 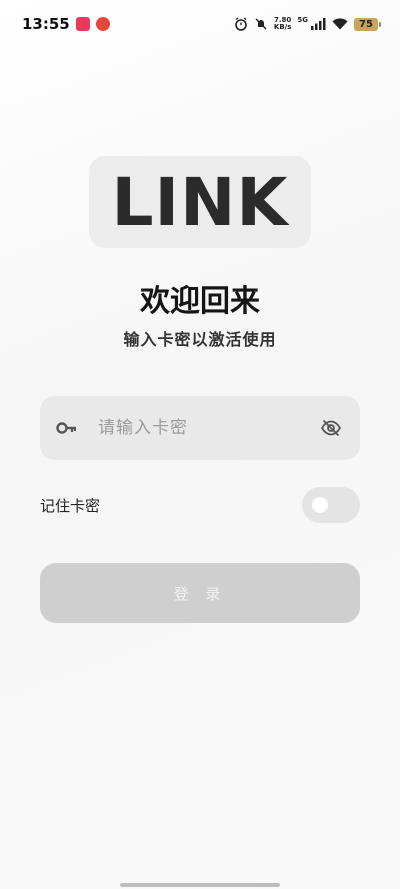 I want to click on battery-level: 75, so click(x=366, y=24).